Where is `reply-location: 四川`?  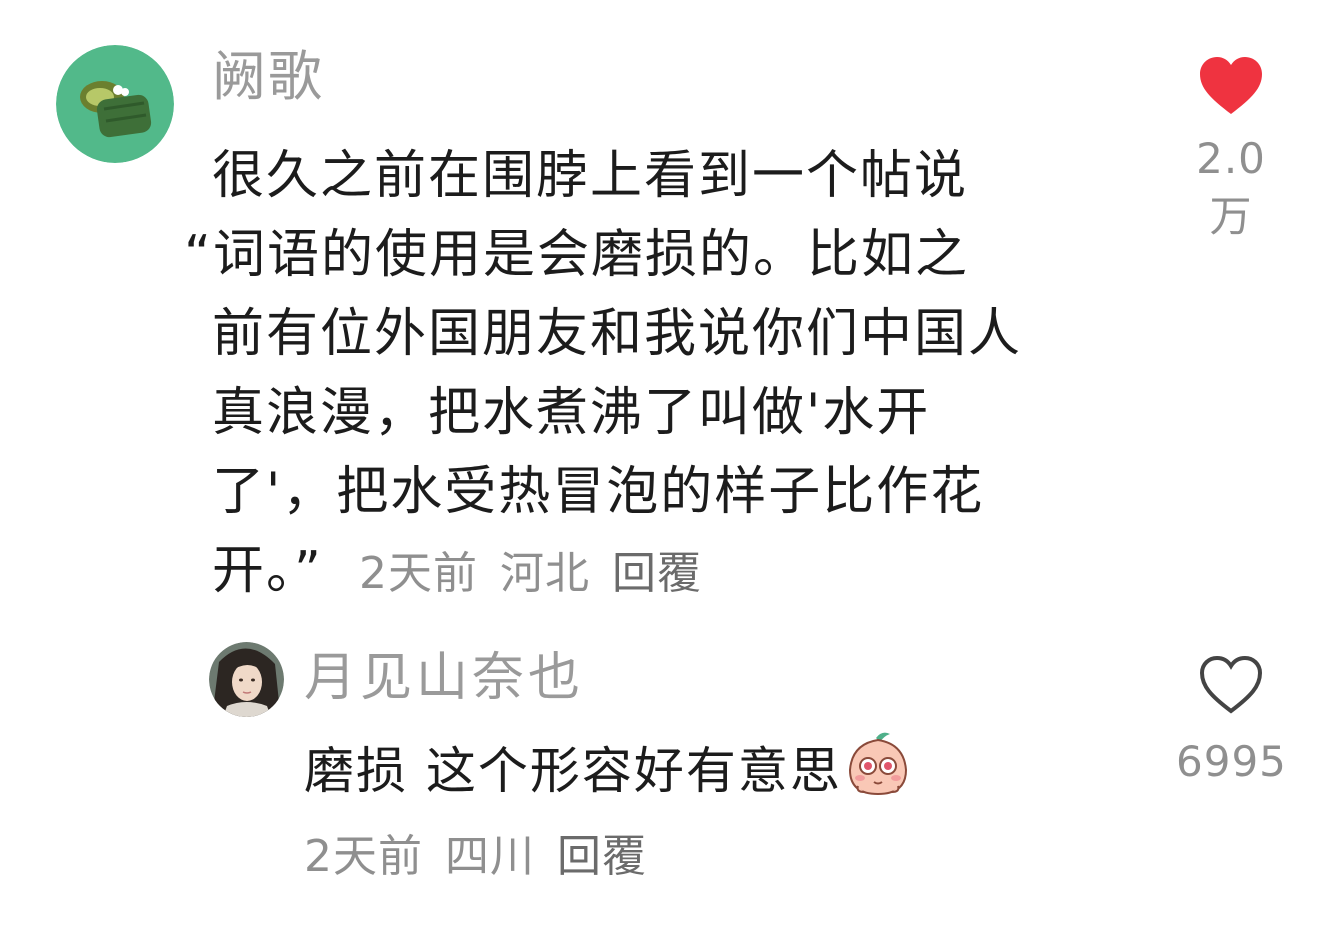 reply-location: 四川 is located at coordinates (490, 856).